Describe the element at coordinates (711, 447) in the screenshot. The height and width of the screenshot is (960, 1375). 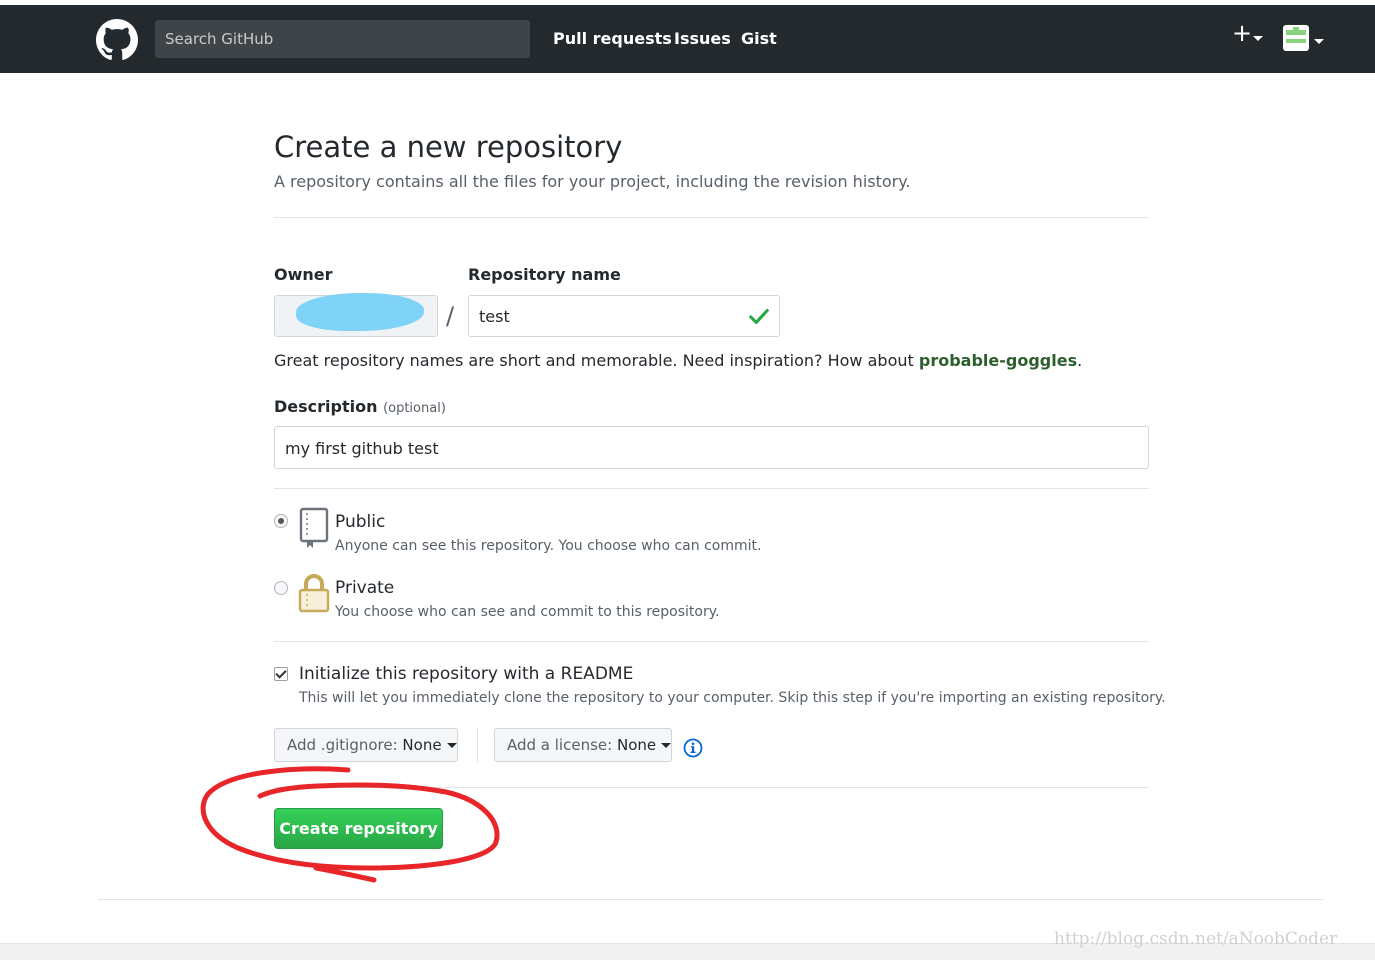
I see `description-input: my first github test` at that location.